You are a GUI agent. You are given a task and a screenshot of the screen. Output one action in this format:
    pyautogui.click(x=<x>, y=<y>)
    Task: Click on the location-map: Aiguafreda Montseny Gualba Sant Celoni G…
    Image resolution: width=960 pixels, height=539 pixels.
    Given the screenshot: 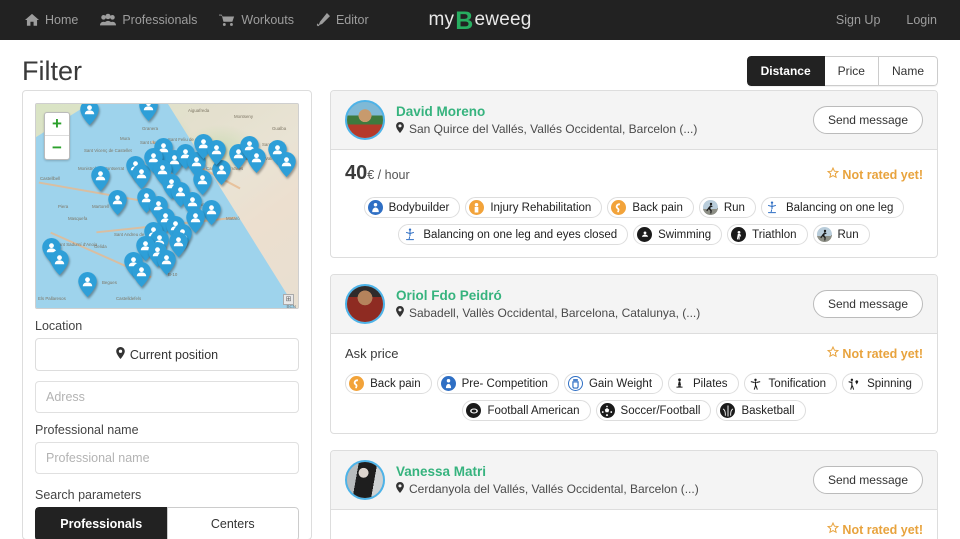 What is the action you would take?
    pyautogui.click(x=167, y=206)
    